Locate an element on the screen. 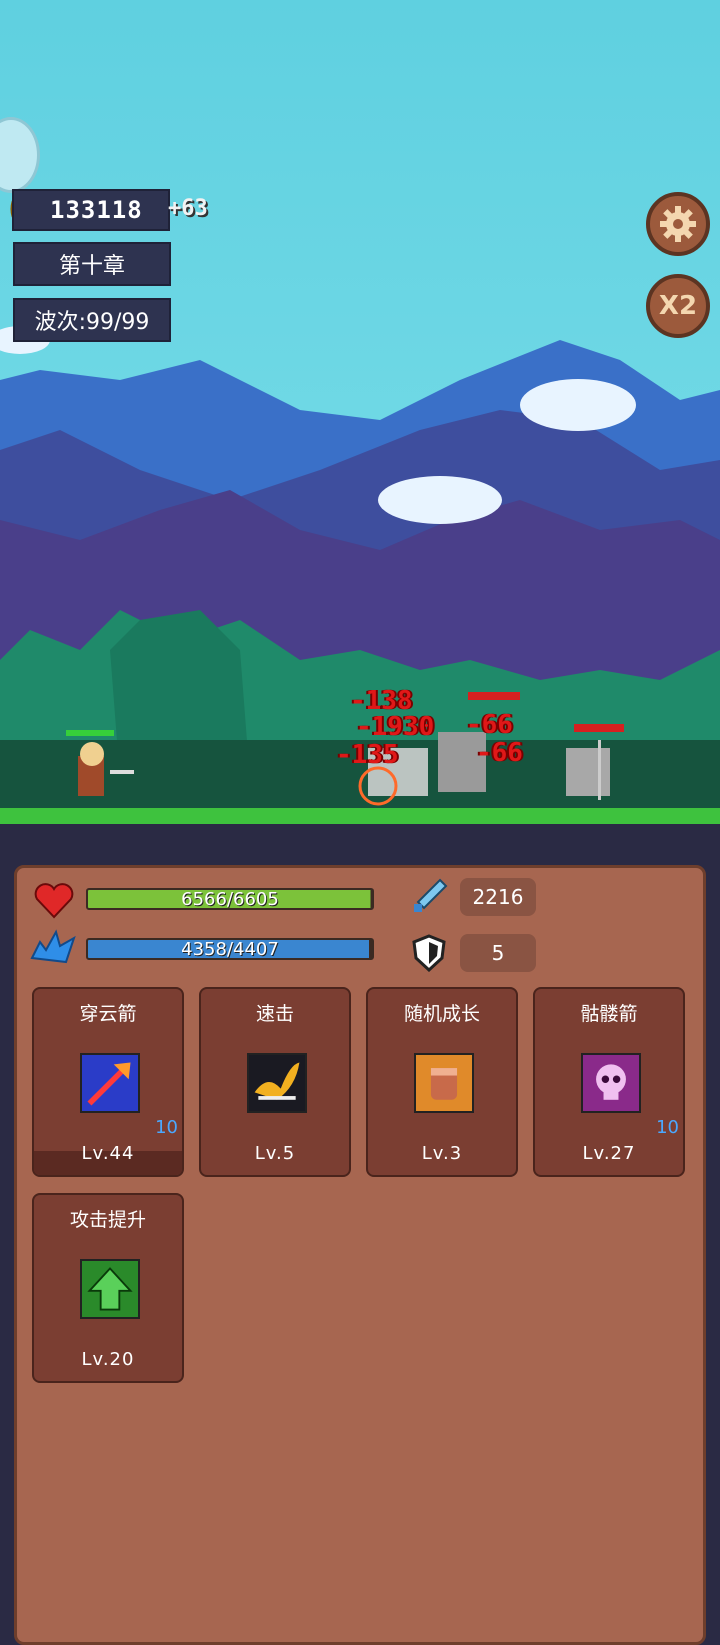 This screenshot has width=720, height=1645. skill-card-quick-strike: 速击 Lv.5 is located at coordinates (275, 1082).